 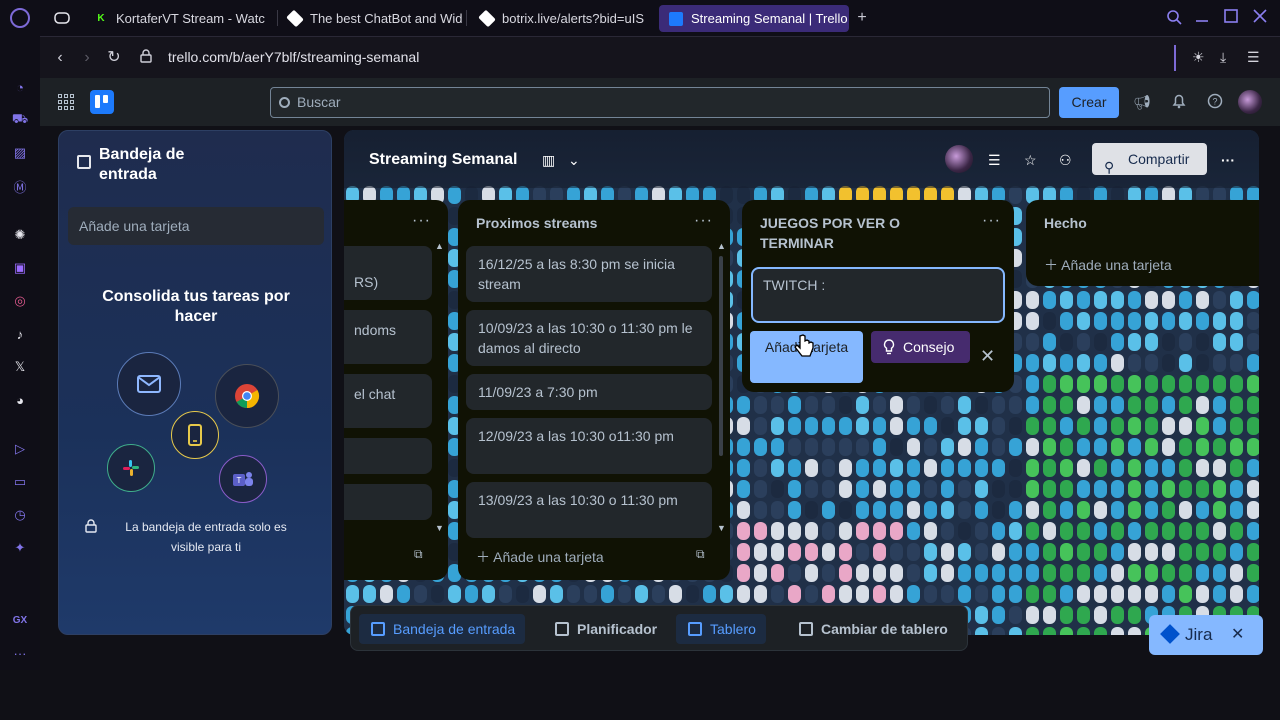 What do you see at coordinates (1228, 160) in the screenshot?
I see `board-menu-icon: ···` at bounding box center [1228, 160].